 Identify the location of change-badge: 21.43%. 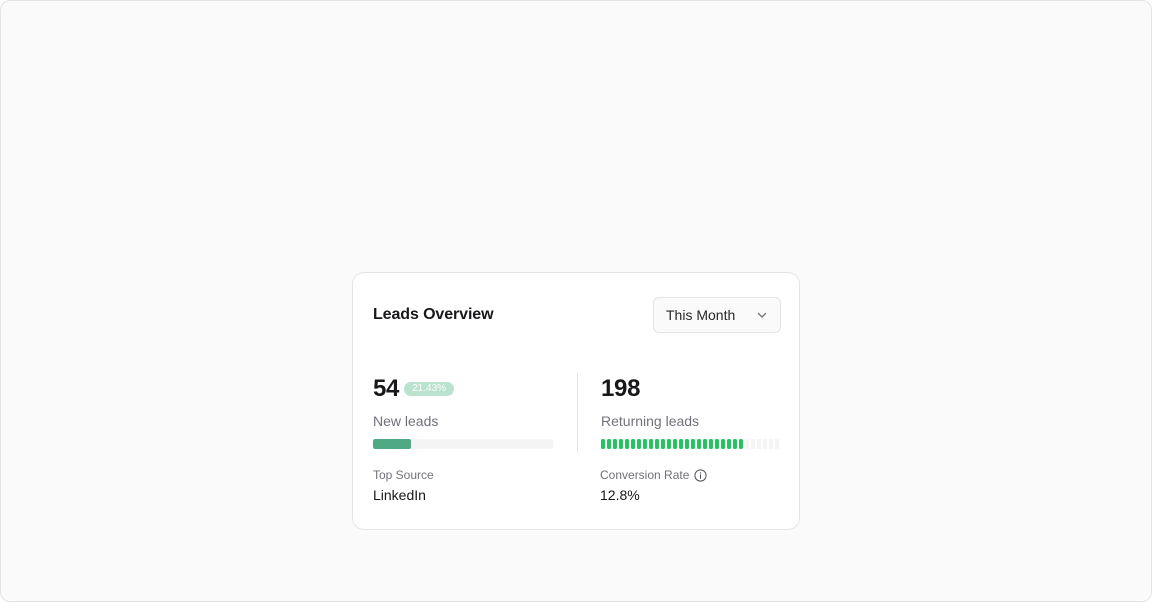
(429, 389).